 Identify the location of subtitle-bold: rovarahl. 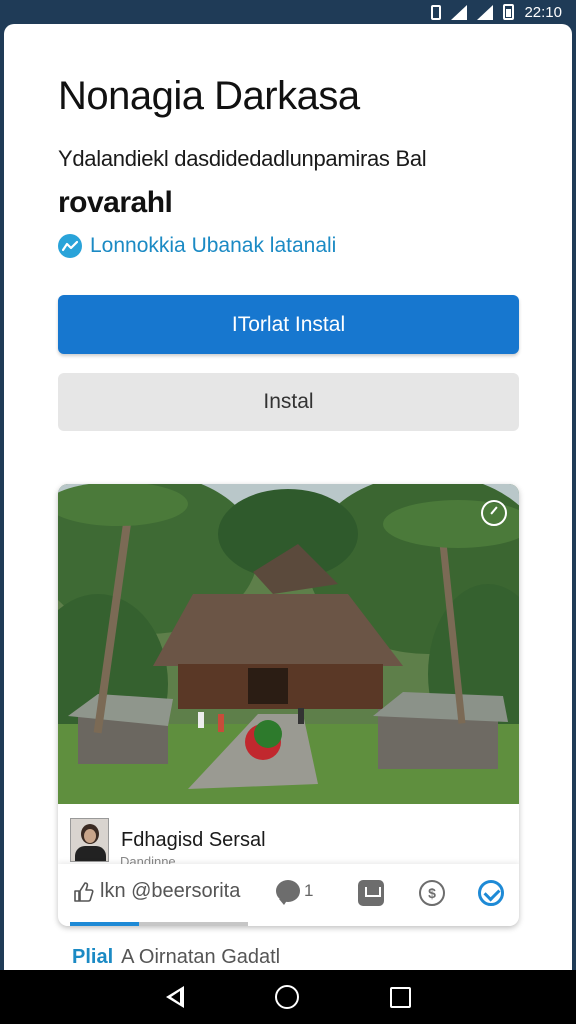
(115, 202).